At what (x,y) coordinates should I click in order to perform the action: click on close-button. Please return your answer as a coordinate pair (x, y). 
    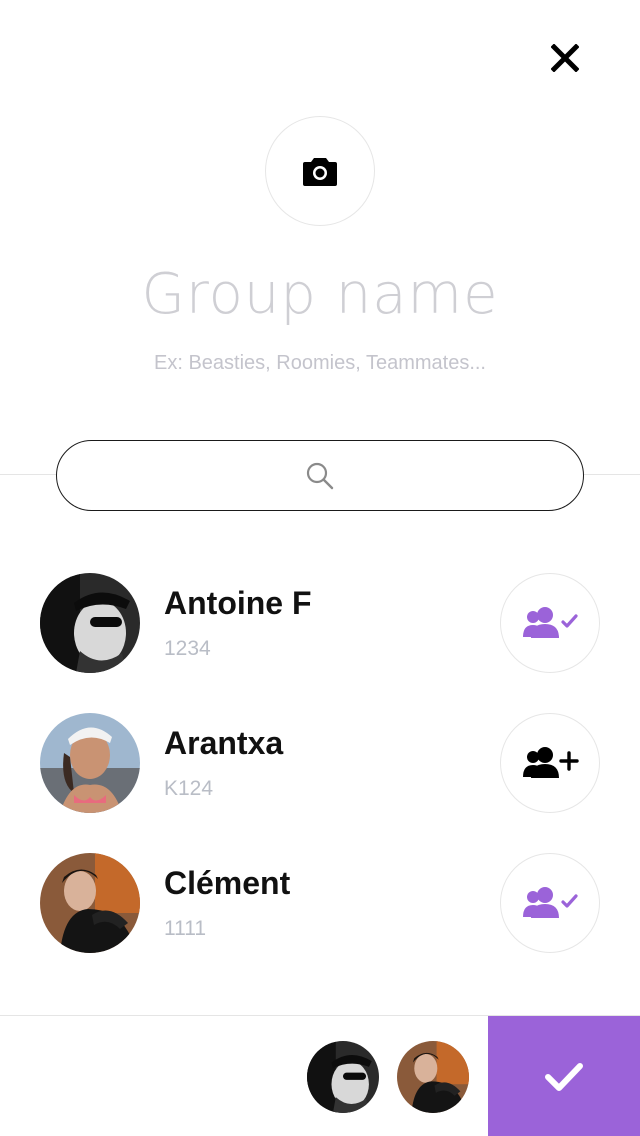
    Looking at the image, I should click on (565, 58).